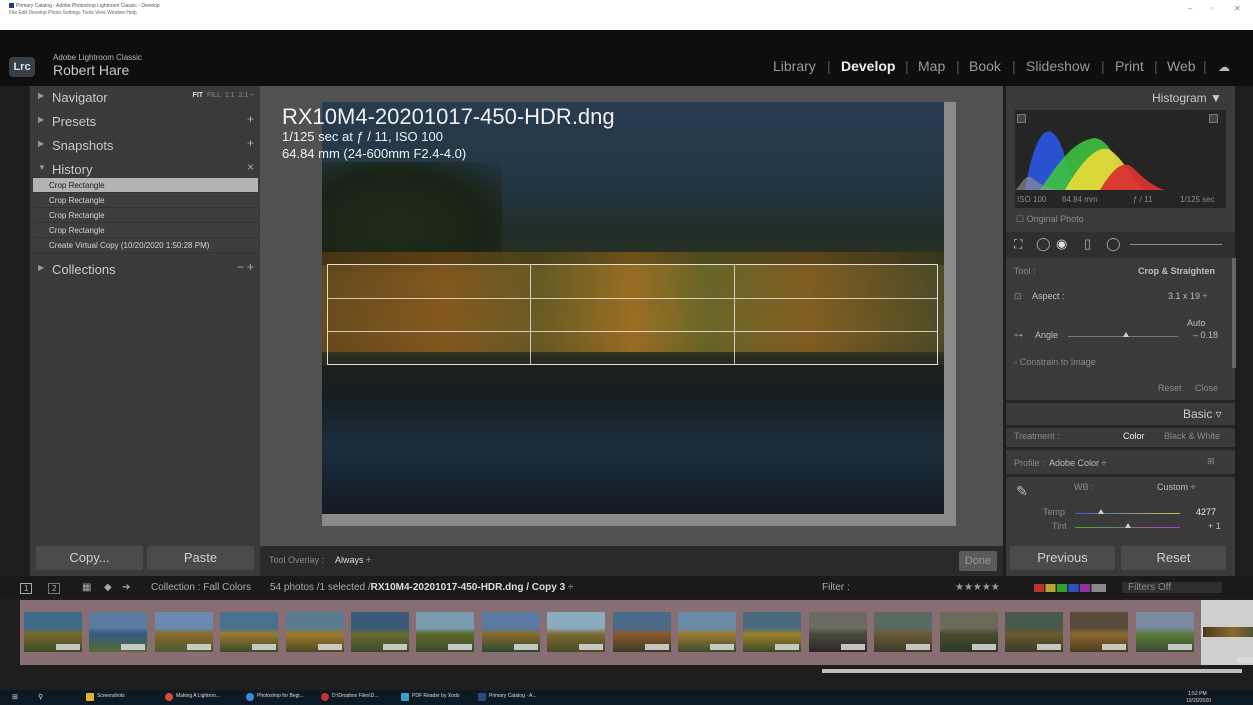  I want to click on panel-scrollbar, so click(1234, 313).